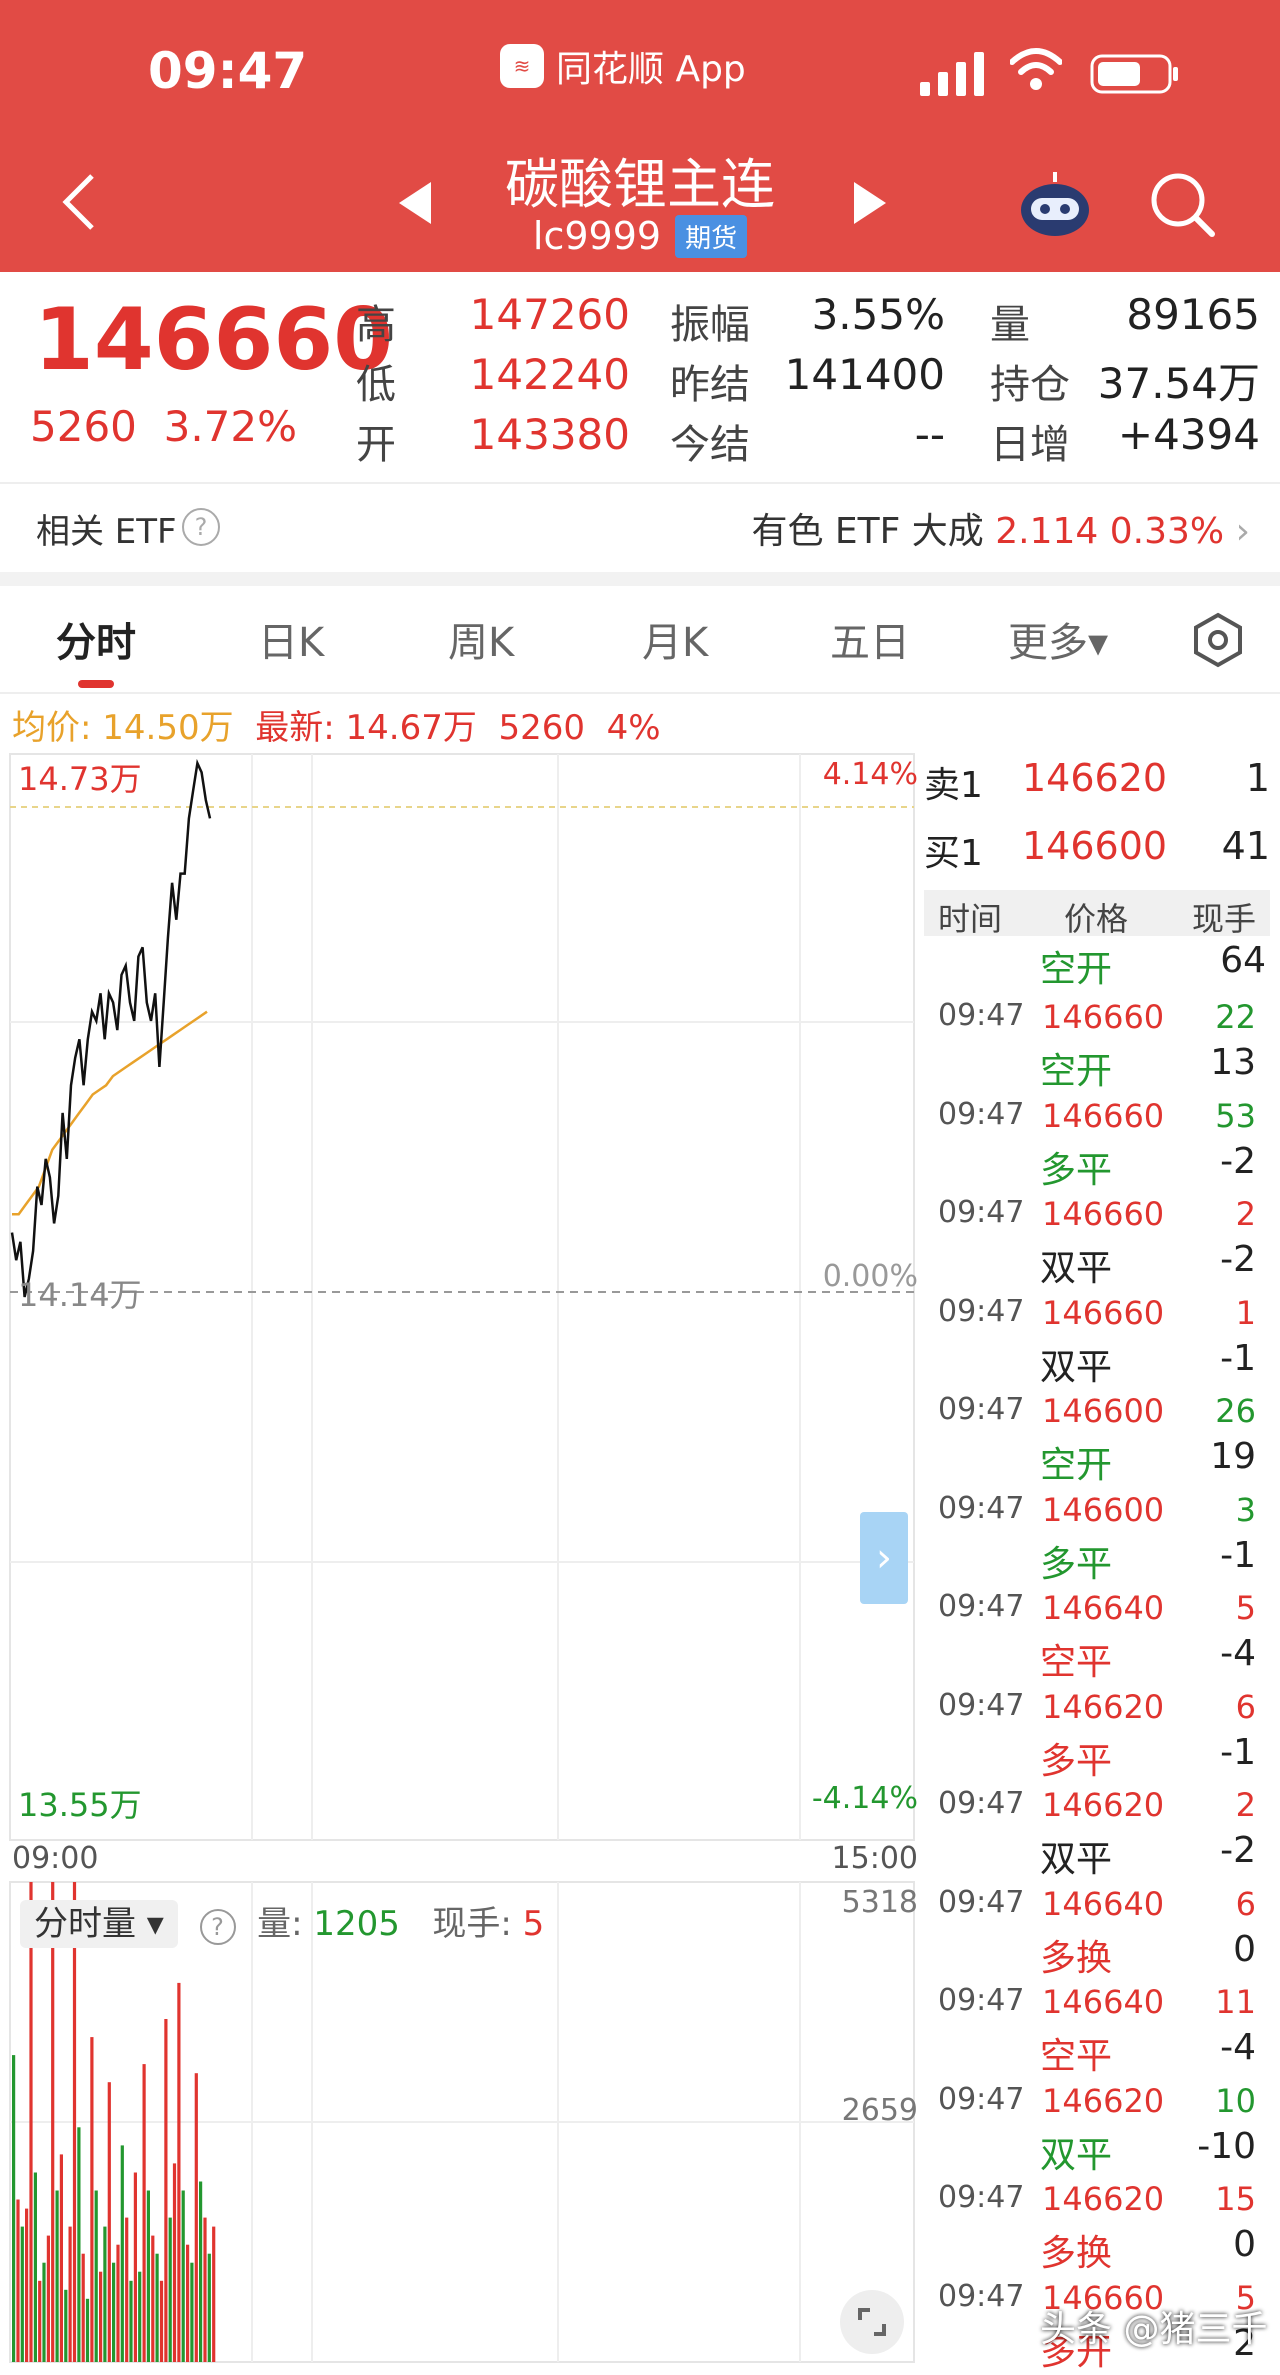 This screenshot has height=2375, width=1280. I want to click on tick-row: 09:47 146640 5 空平 -4, so click(1097, 1634).